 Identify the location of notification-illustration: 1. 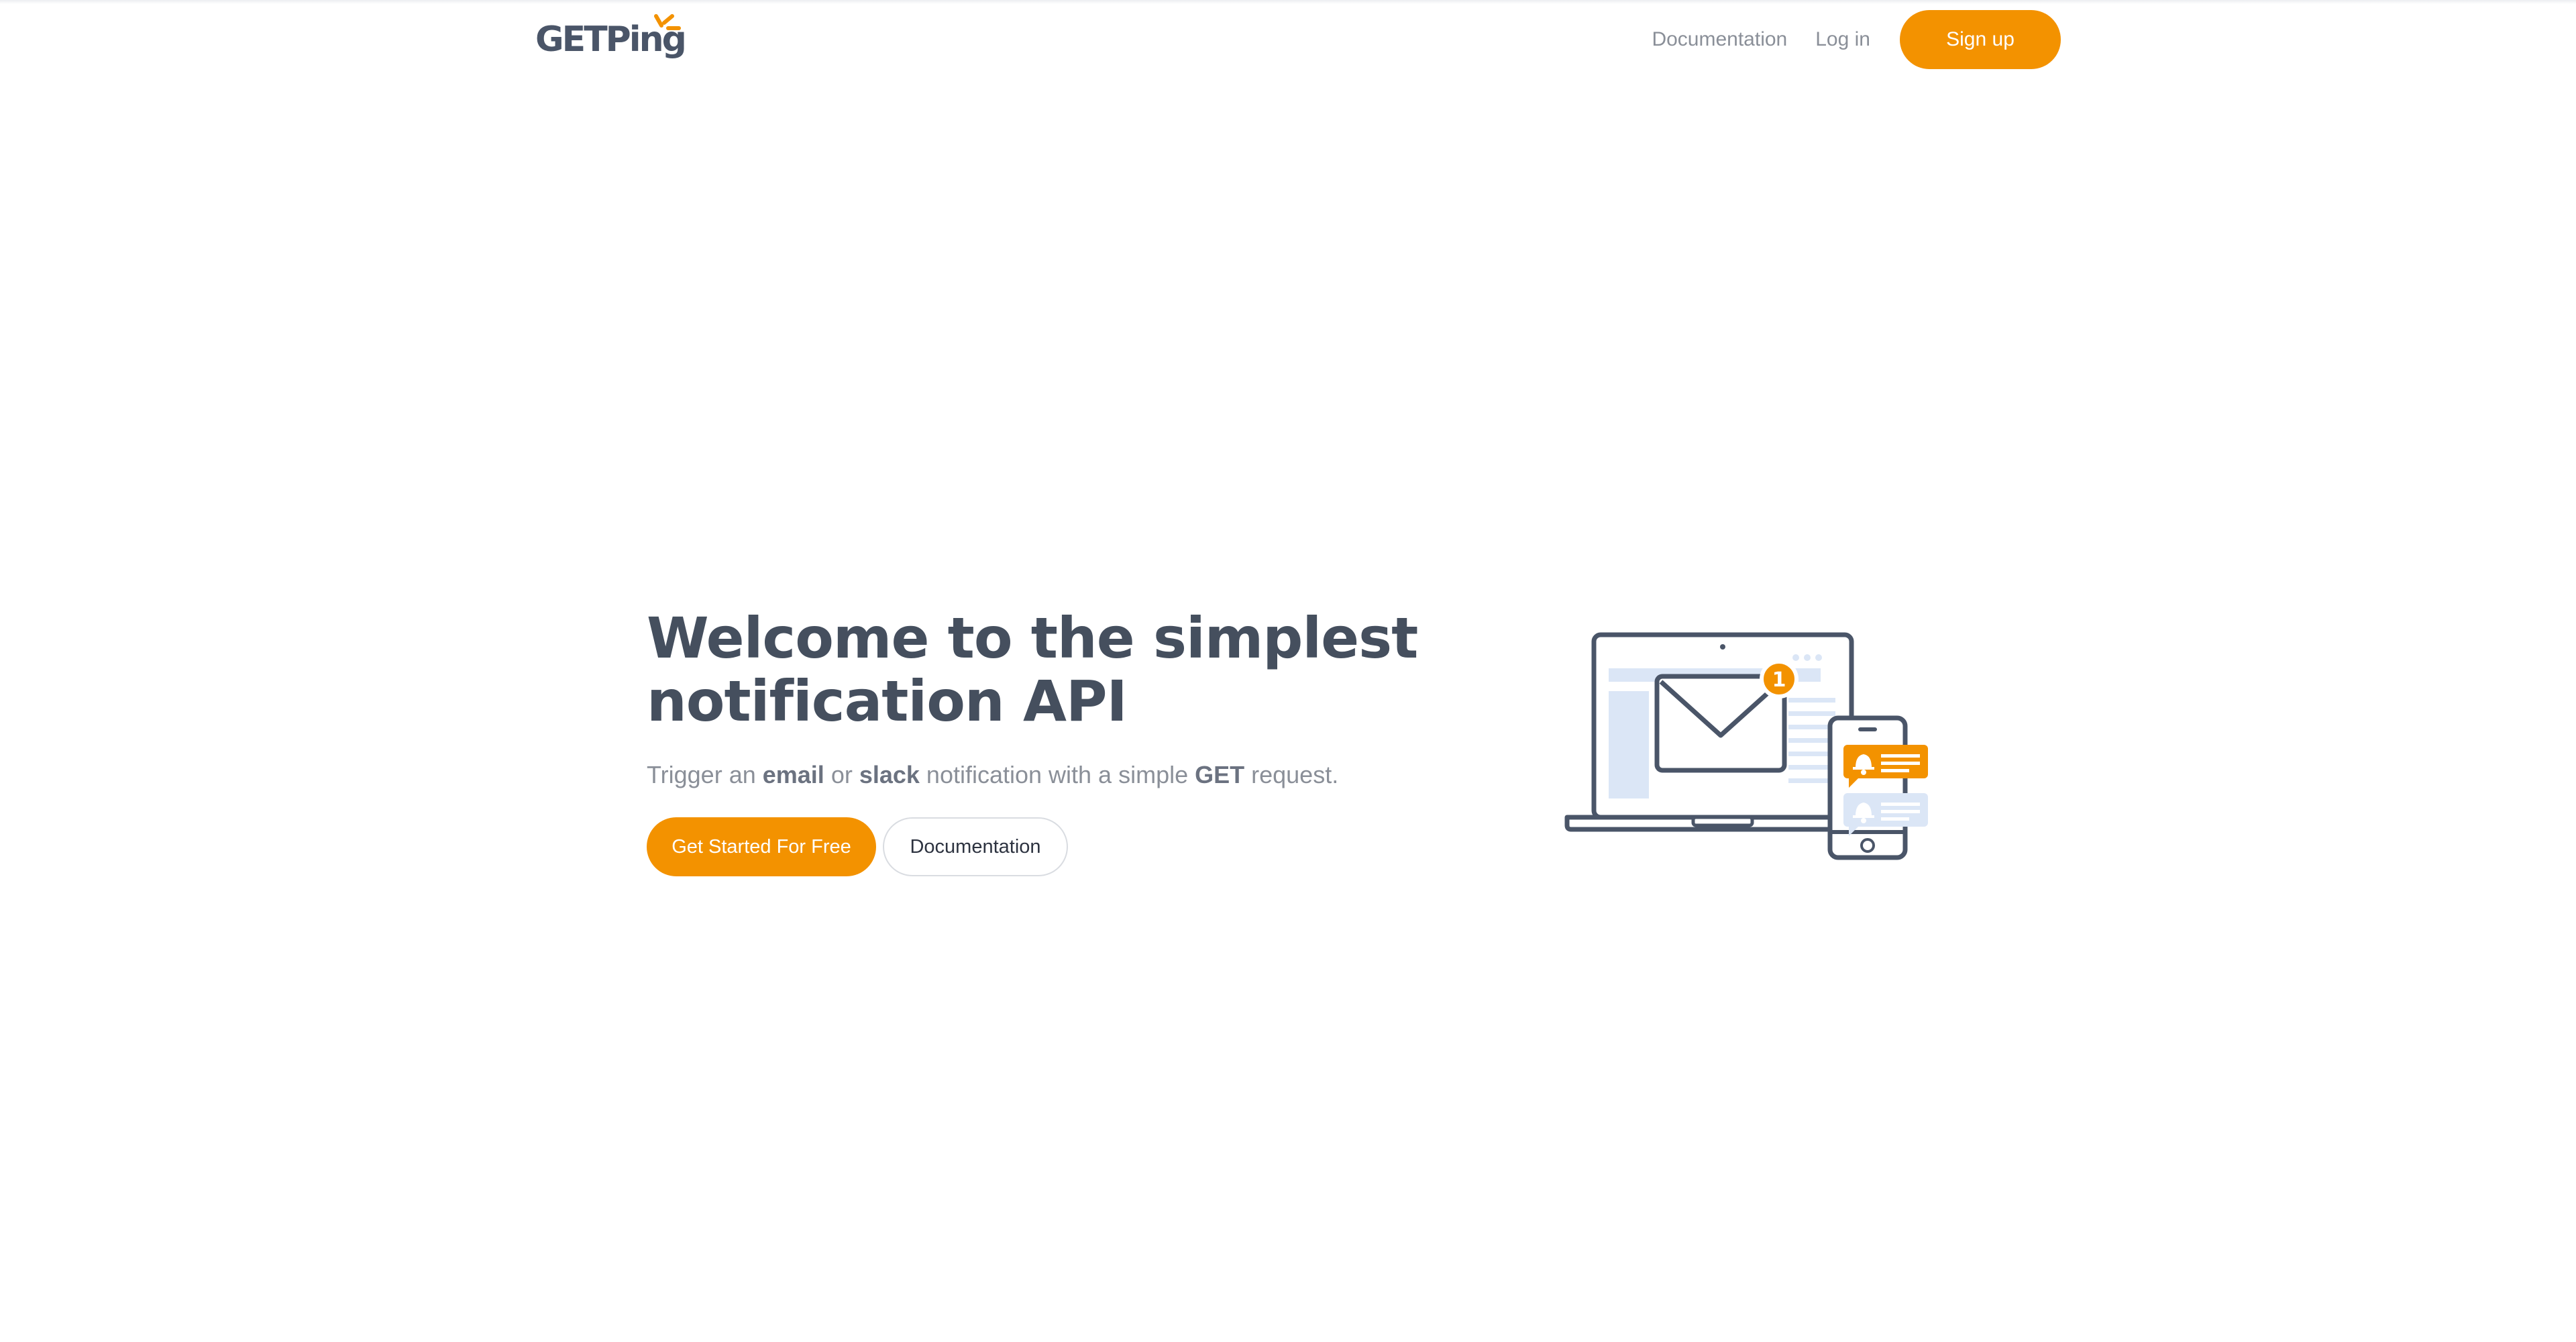
(1746, 746).